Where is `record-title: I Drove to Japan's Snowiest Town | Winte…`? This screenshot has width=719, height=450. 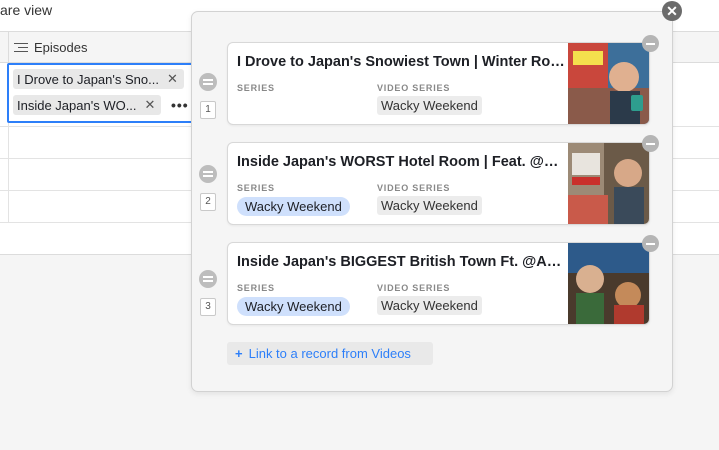
record-title: I Drove to Japan's Snowiest Town | Winte… is located at coordinates (401, 62).